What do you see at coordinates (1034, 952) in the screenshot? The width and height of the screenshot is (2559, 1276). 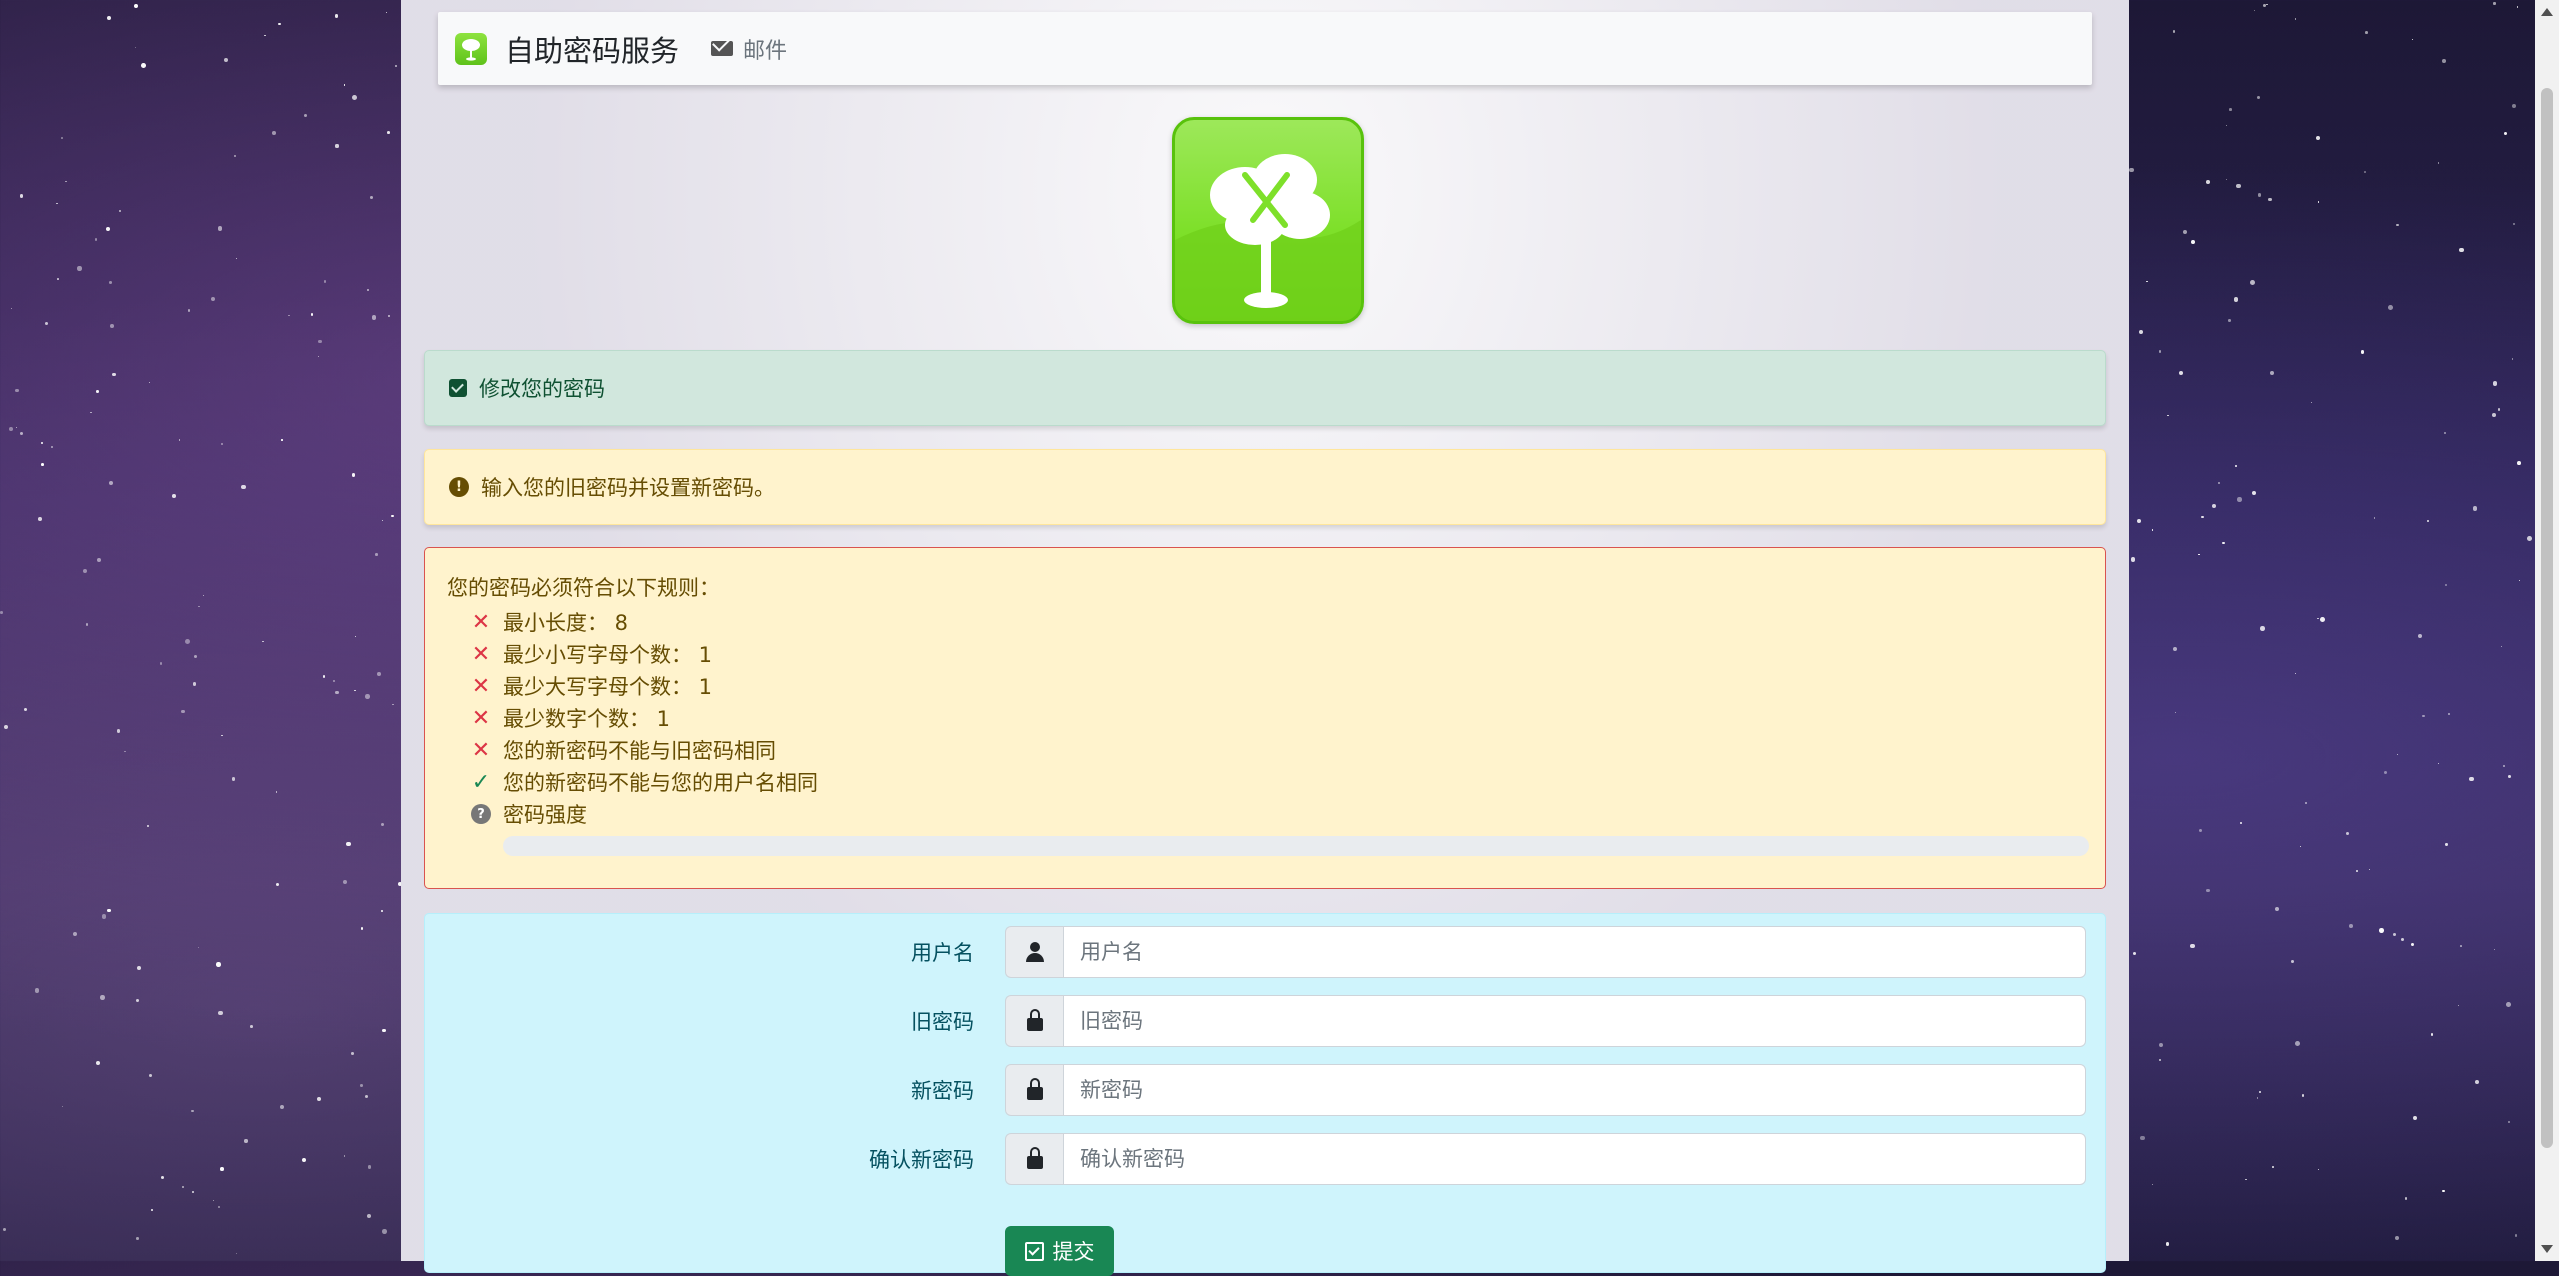 I see `user-icon` at bounding box center [1034, 952].